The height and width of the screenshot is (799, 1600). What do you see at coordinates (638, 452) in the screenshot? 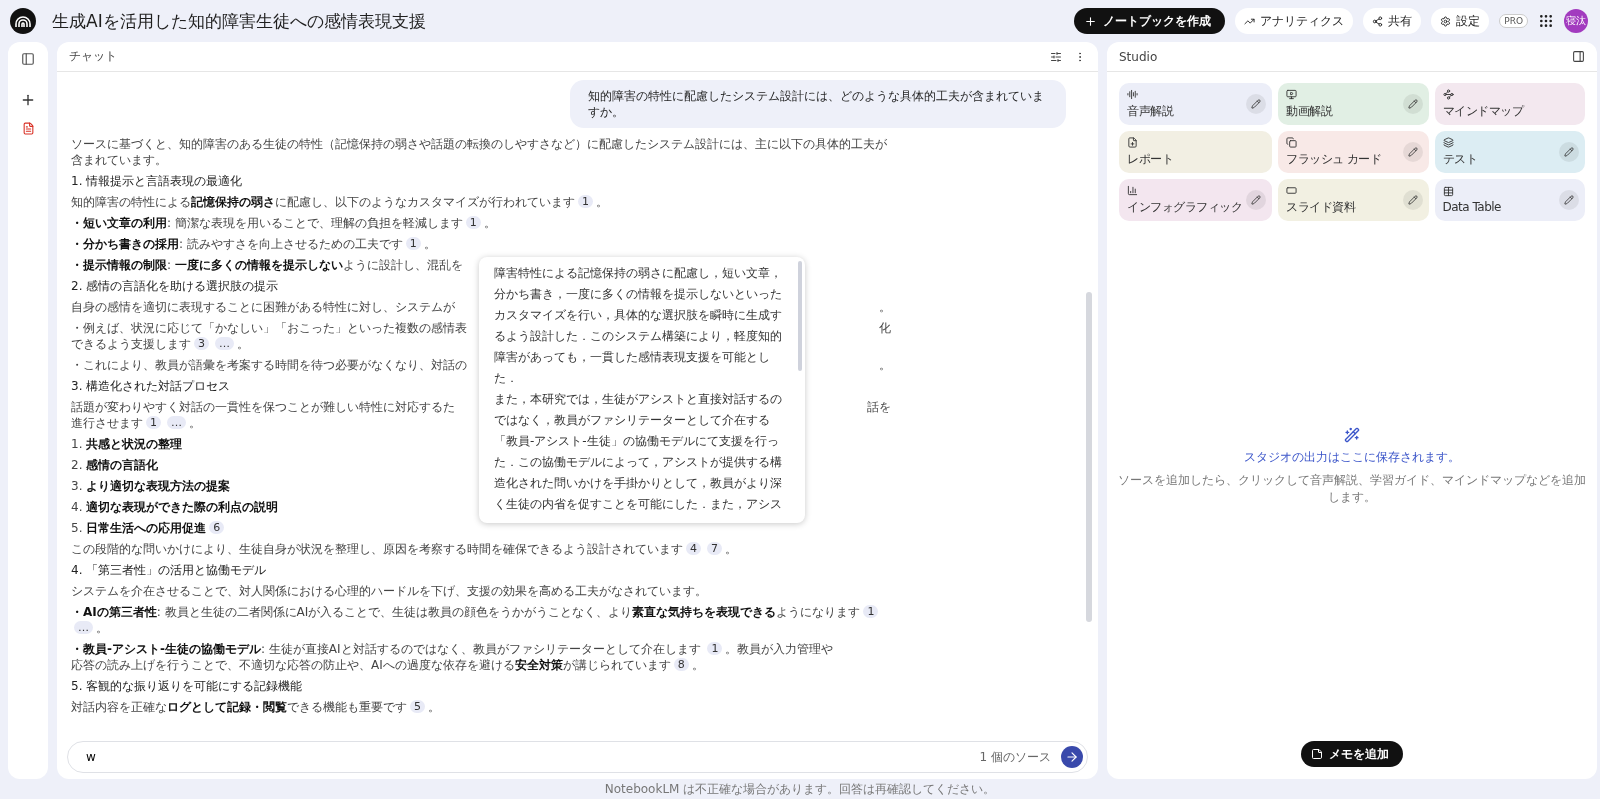
I see `popup-text: また，本研究では，生徒がアシストと直接対話するのではなく，教員がファシリテーターとして介在する「教員-アシスト-生徒」の協働モデルにて支援を行った．この協働モデルによって，アシストが提供する構造化された問いかけを手掛かりとして，教員がより深く生徒の内省を促すことを可能にした．また，アシス` at bounding box center [638, 452].